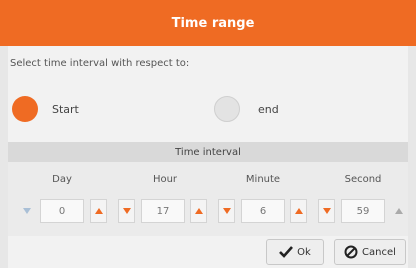  Describe the element at coordinates (100, 63) in the screenshot. I see `interval-prompt: Select time interval with respect to:` at that location.